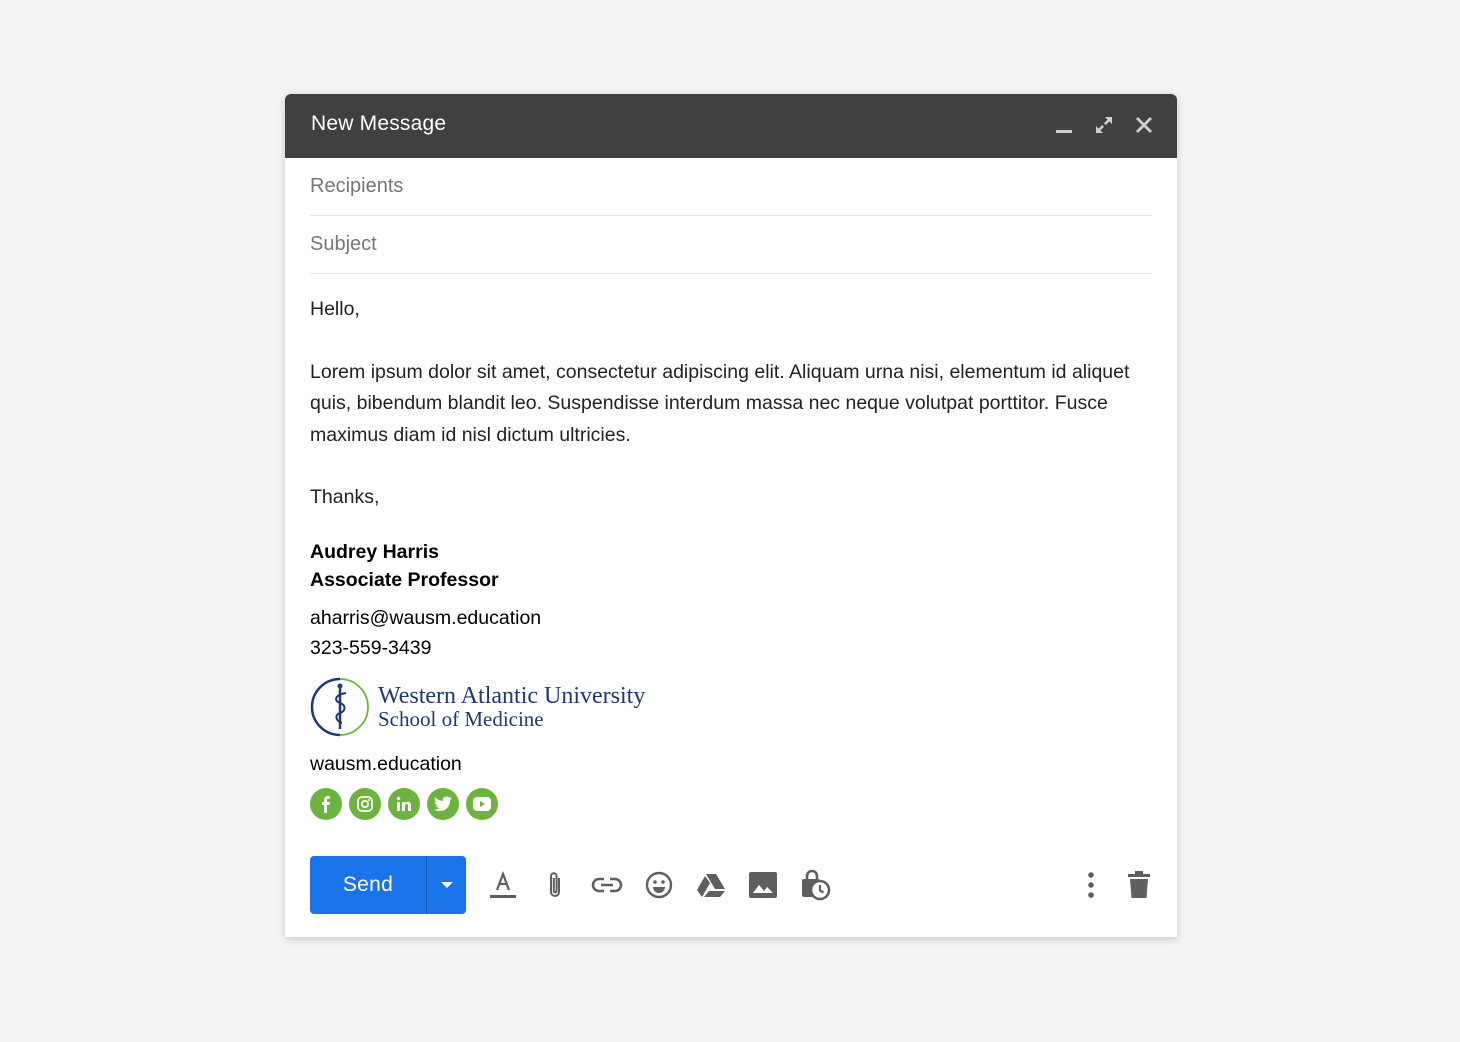 This screenshot has width=1460, height=1042. I want to click on compose-header: New Message, so click(731, 126).